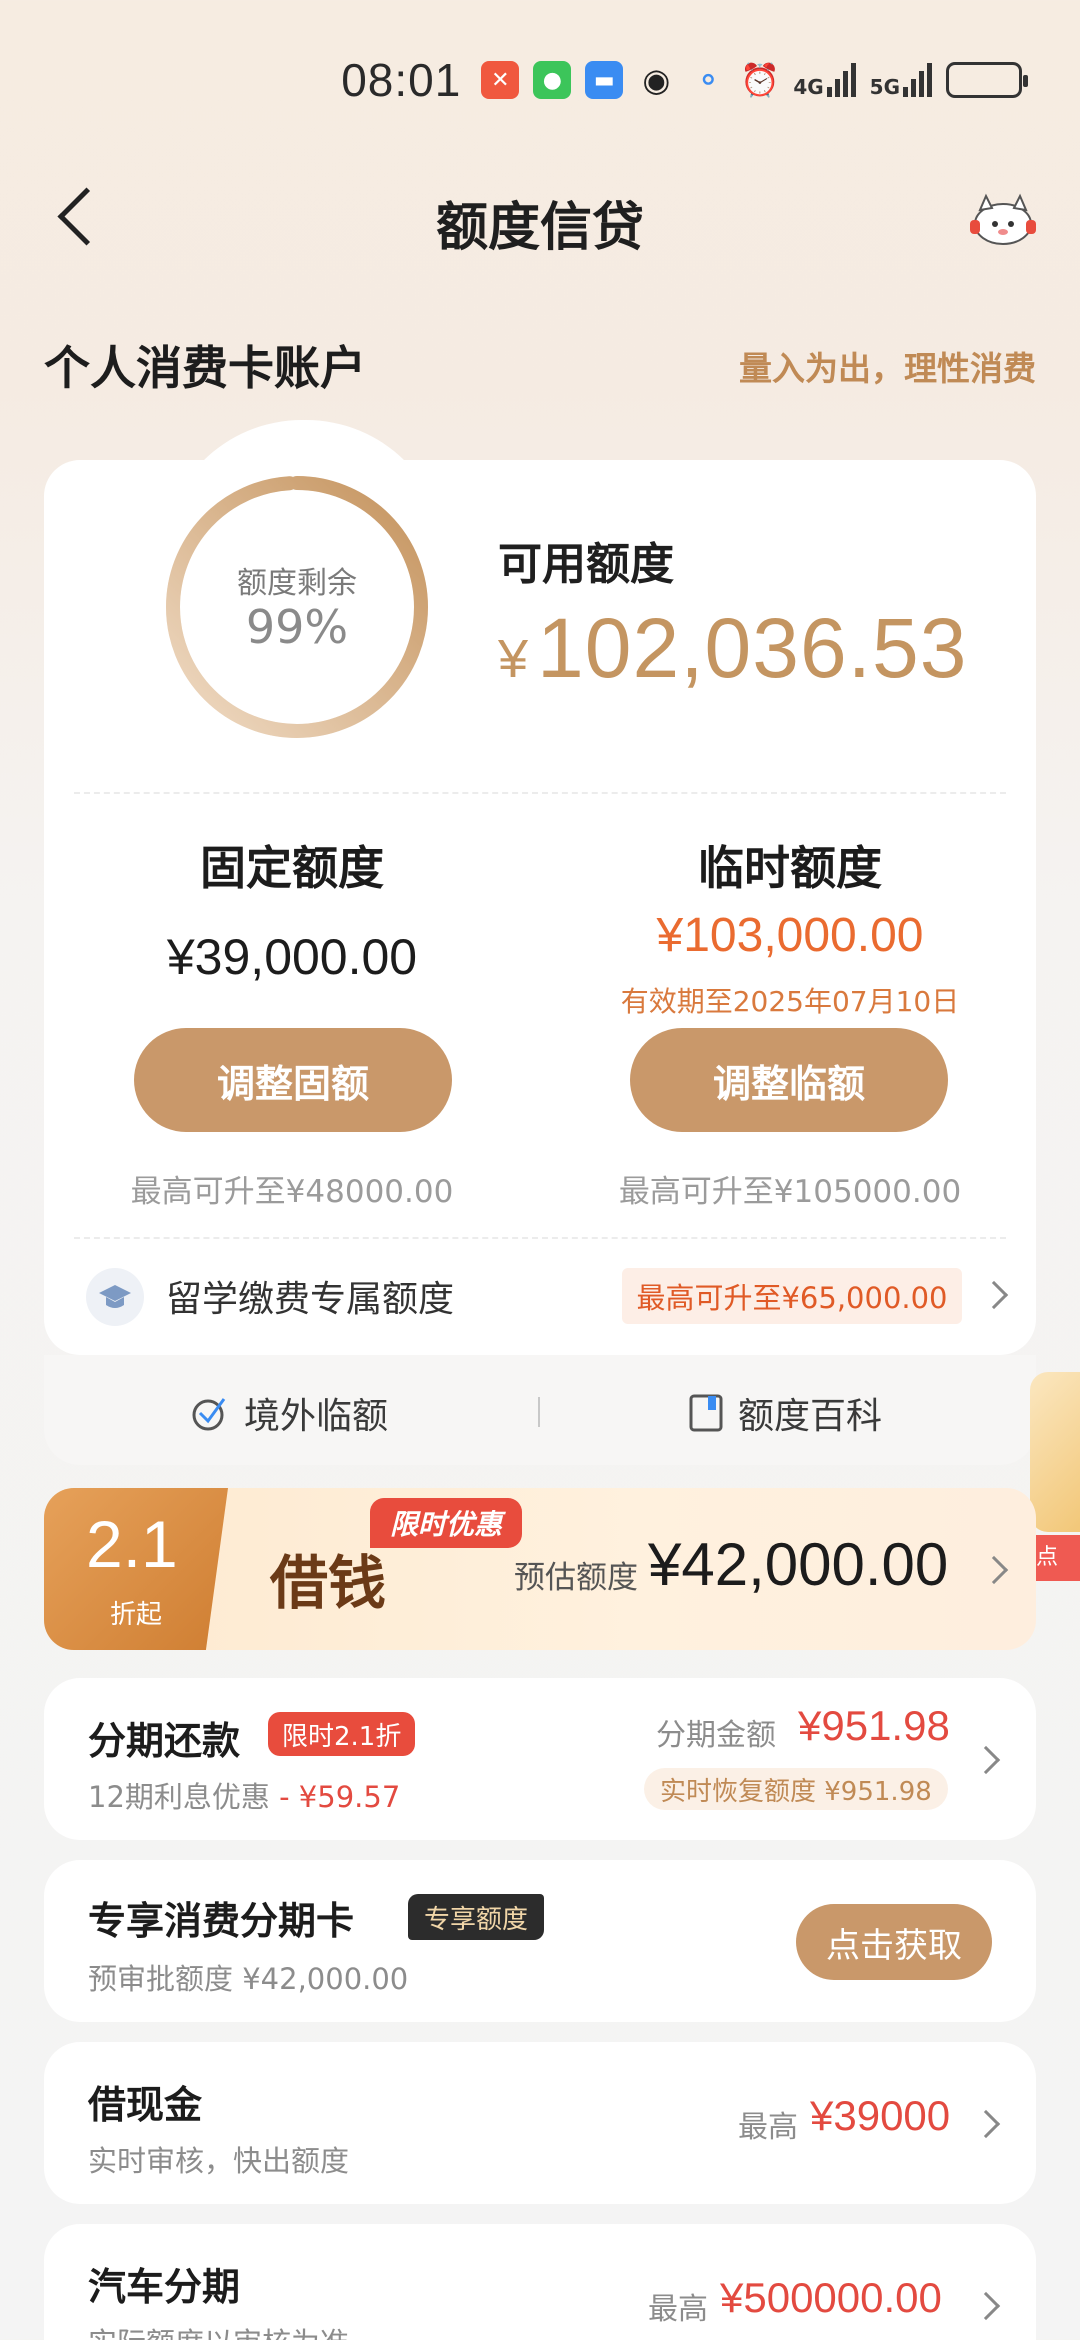 Image resolution: width=1080 pixels, height=2340 pixels. I want to click on study-quota-tag: 最高可升至¥65,000.00, so click(792, 1296).